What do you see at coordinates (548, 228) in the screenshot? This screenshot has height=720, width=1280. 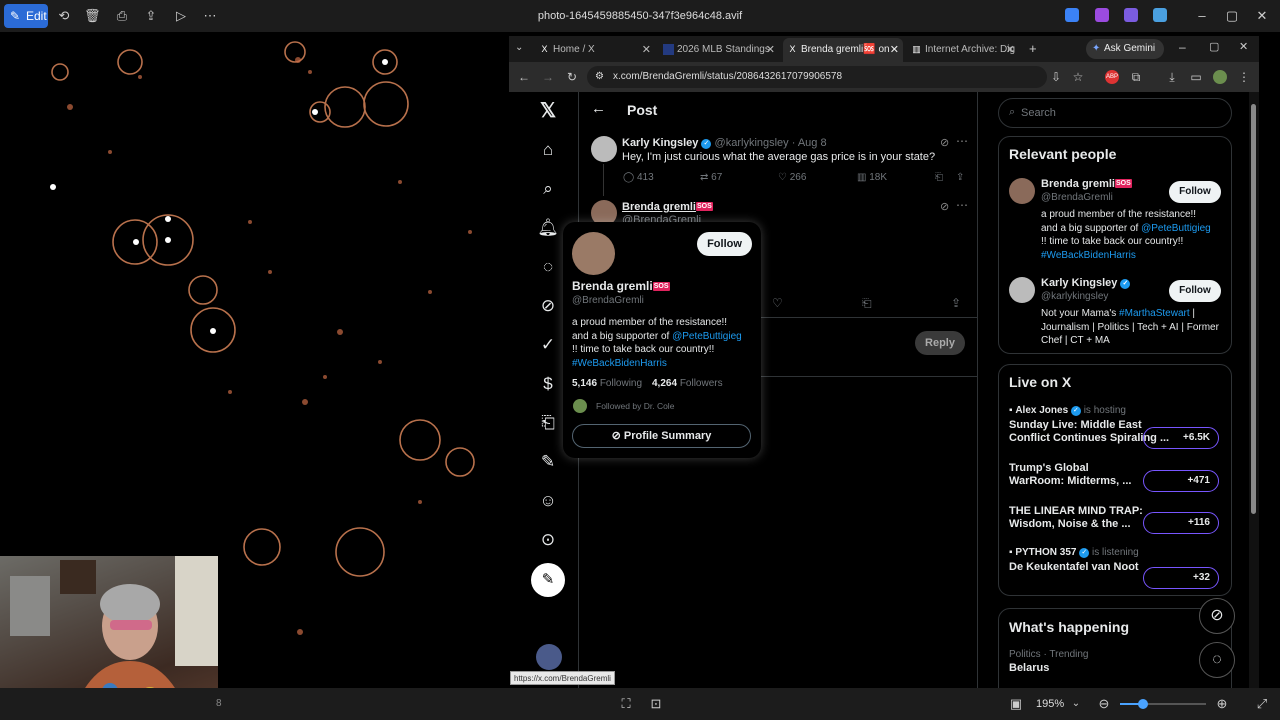 I see `notifications-icon: 🔔︎` at bounding box center [548, 228].